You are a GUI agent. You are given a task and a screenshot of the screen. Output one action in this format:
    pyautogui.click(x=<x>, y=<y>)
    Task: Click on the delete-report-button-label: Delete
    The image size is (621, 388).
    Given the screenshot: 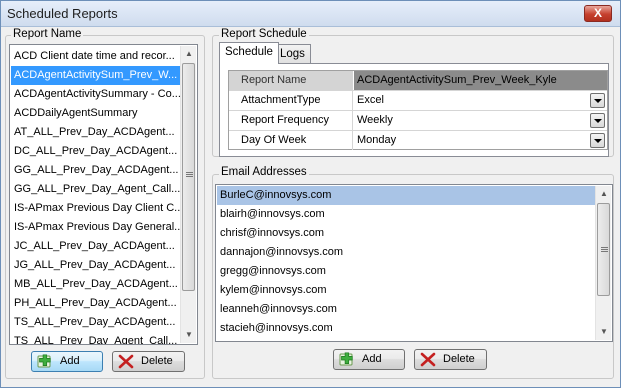 What is the action you would take?
    pyautogui.click(x=157, y=361)
    